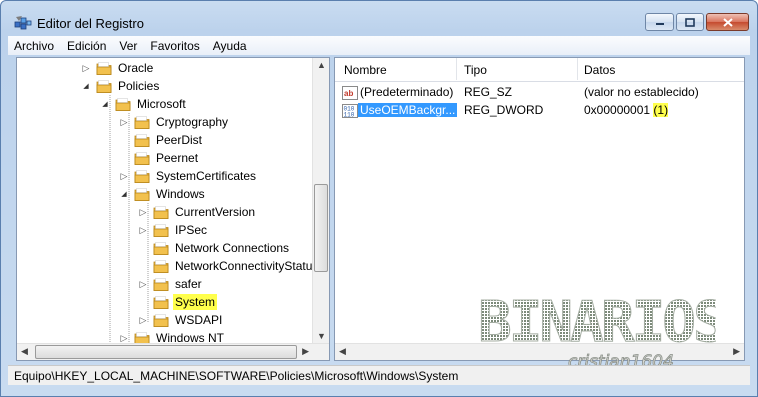 The width and height of the screenshot is (758, 397). What do you see at coordinates (34, 46) in the screenshot?
I see `menu-archivo: Archivo` at bounding box center [34, 46].